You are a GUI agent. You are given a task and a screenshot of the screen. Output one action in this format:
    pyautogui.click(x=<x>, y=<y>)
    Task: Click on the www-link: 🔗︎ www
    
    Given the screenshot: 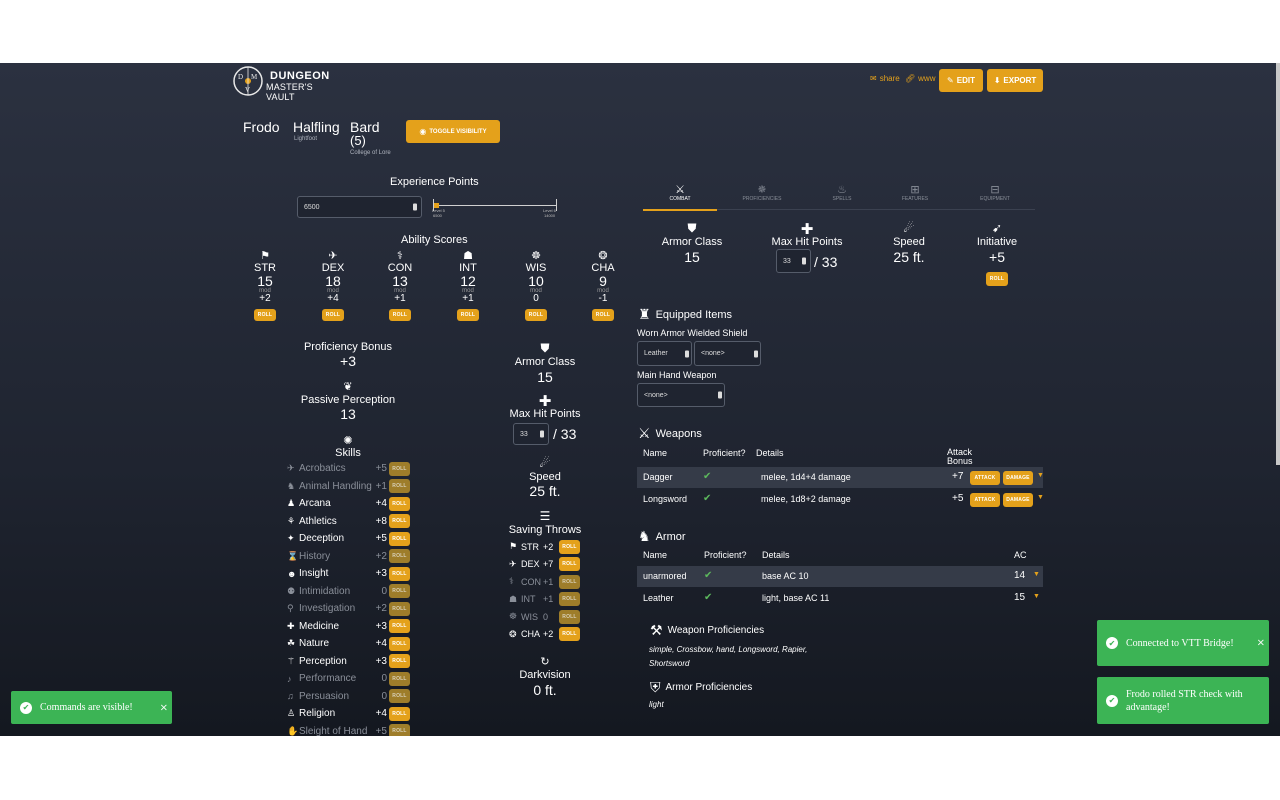 What is the action you would take?
    pyautogui.click(x=920, y=78)
    